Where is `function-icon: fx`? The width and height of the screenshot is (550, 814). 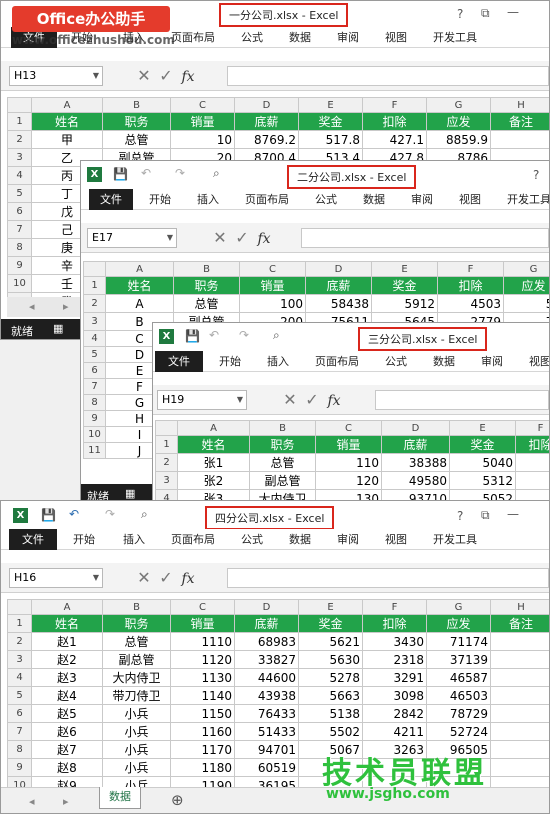 function-icon: fx is located at coordinates (188, 77).